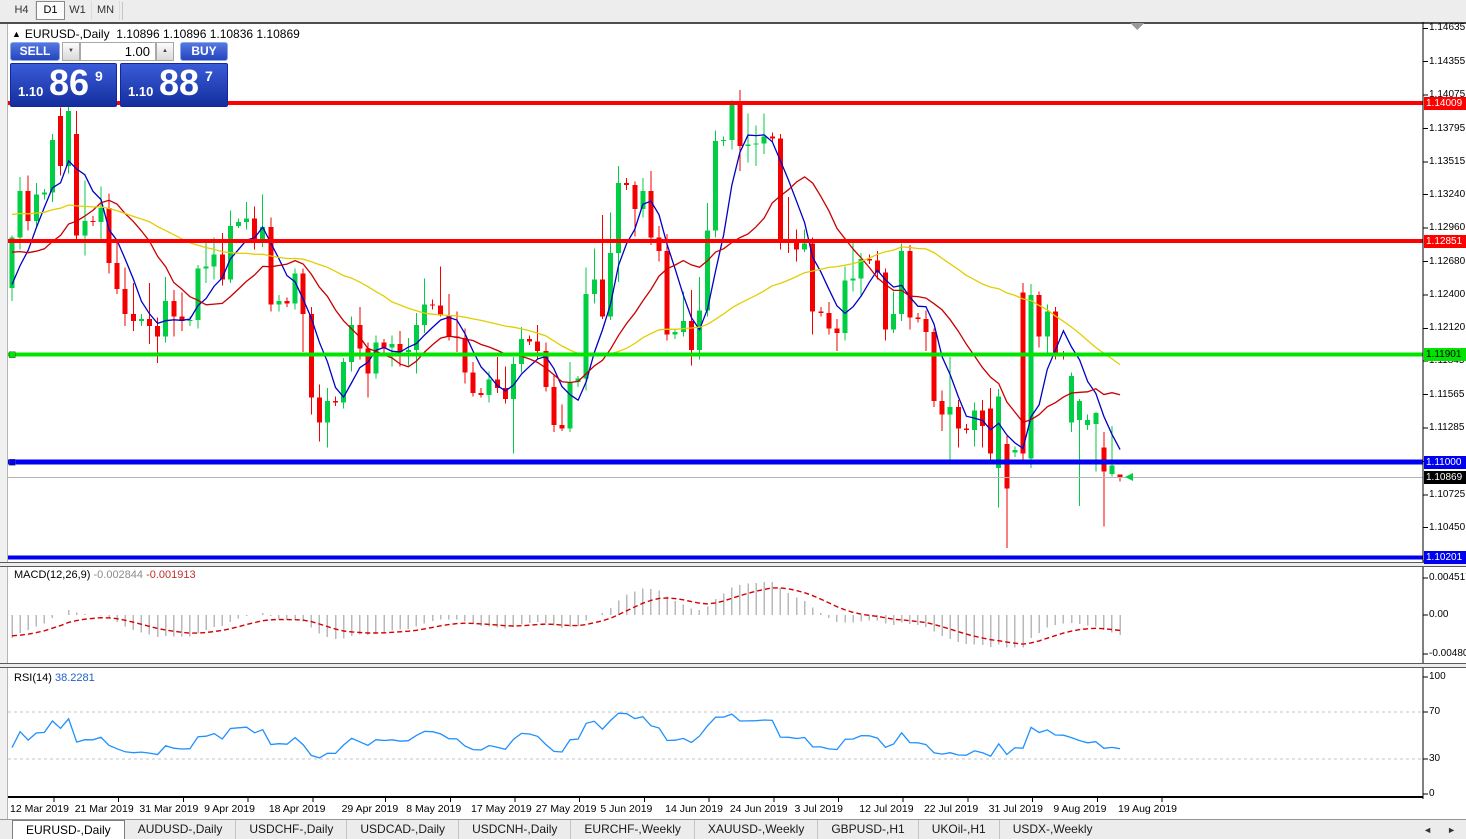 This screenshot has width=1466, height=839. I want to click on collapse-panel-icon: ▲, so click(16, 34).